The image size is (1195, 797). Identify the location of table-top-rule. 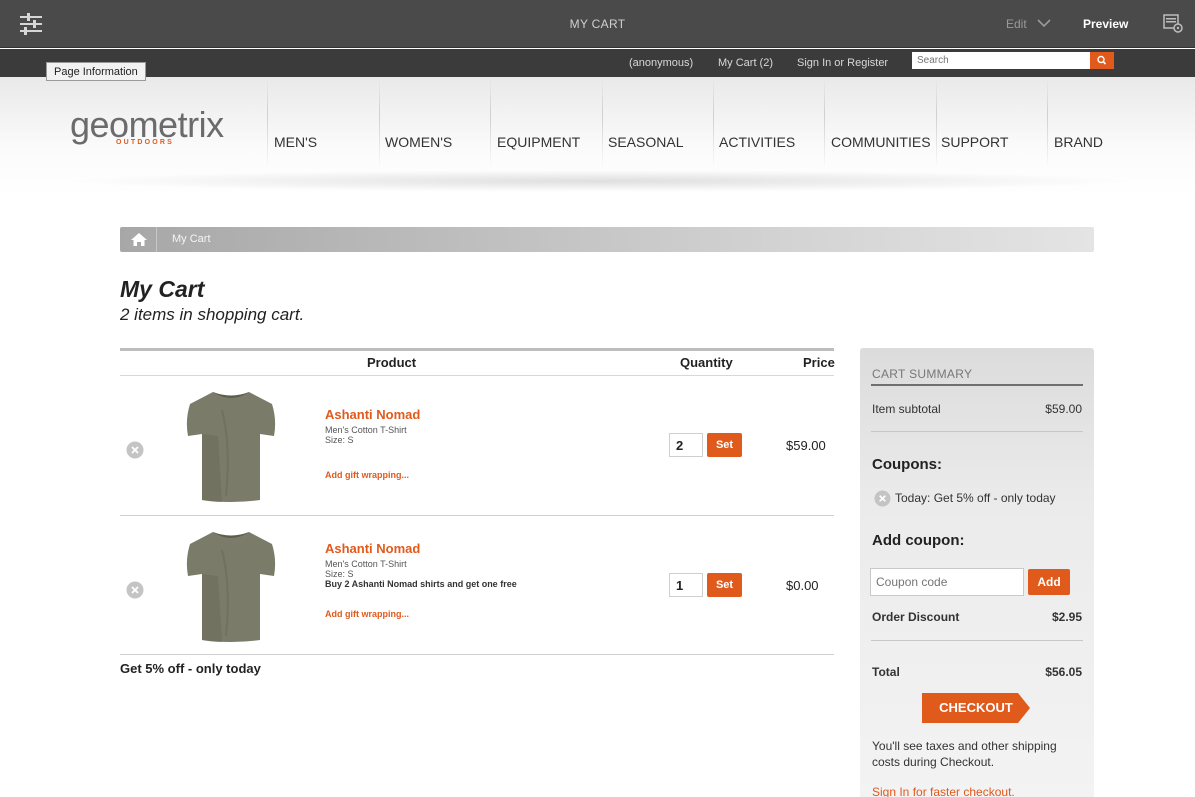
(477, 349).